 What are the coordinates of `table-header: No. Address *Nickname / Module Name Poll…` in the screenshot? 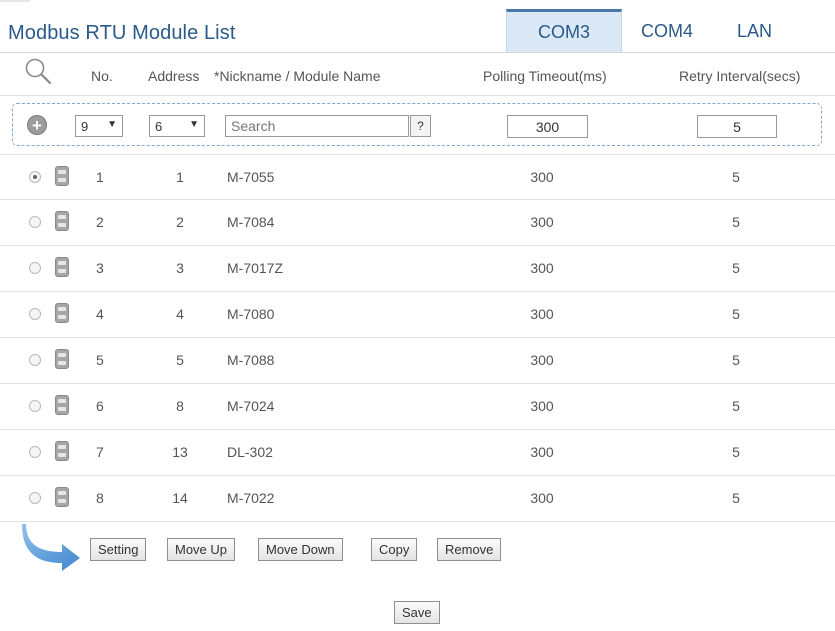 It's located at (417, 75).